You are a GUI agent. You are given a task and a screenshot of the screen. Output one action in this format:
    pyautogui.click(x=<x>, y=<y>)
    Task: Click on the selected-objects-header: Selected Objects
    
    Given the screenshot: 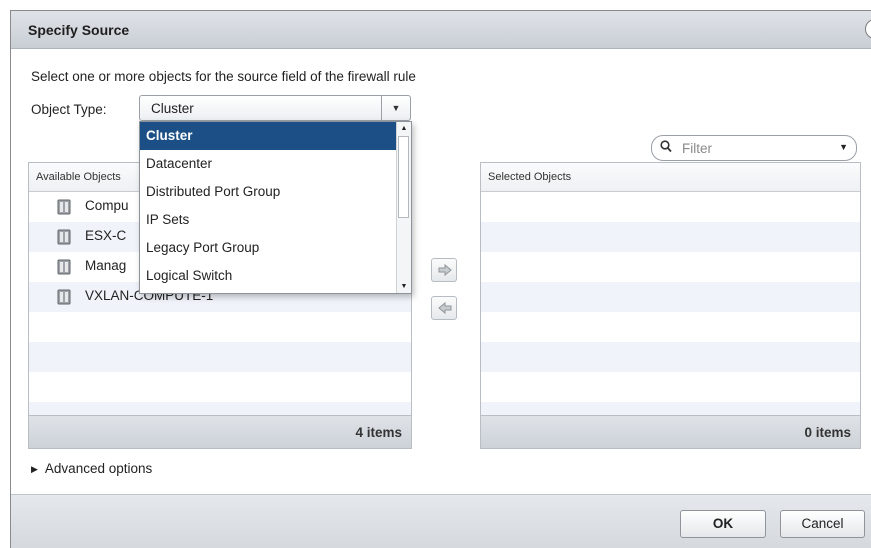 What is the action you would take?
    pyautogui.click(x=670, y=177)
    